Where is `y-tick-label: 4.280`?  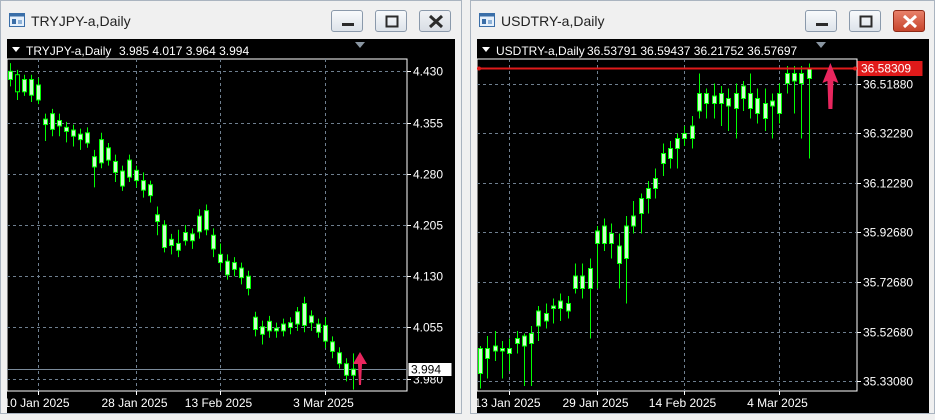
y-tick-label: 4.280 is located at coordinates (428, 175).